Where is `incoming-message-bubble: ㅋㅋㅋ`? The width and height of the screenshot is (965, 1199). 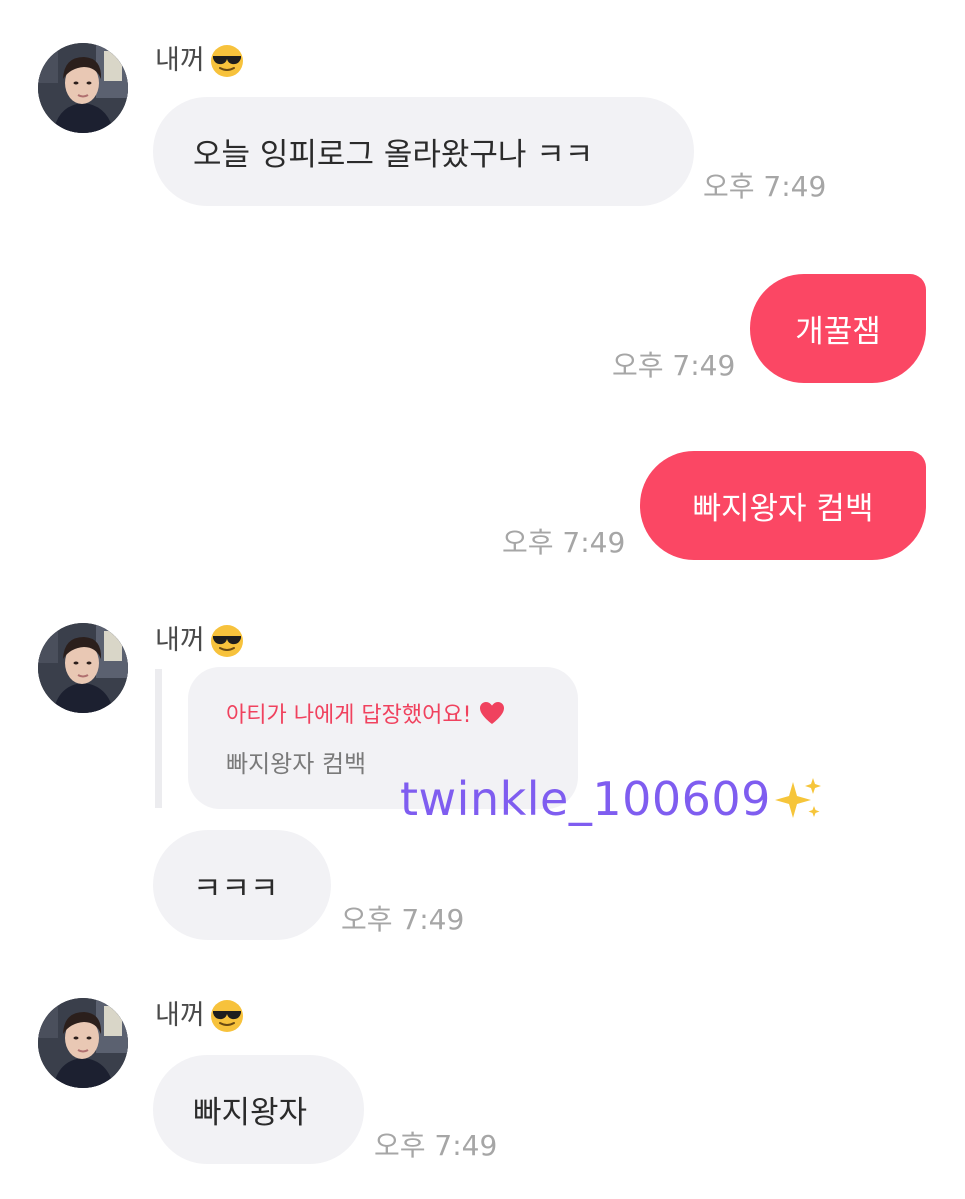
incoming-message-bubble: ㅋㅋㅋ is located at coordinates (242, 885).